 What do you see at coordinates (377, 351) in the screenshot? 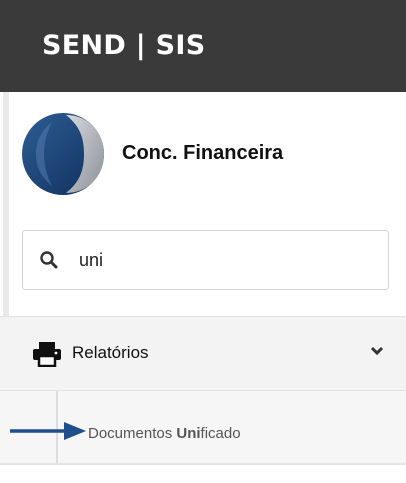
I see `chevron-down-icon` at bounding box center [377, 351].